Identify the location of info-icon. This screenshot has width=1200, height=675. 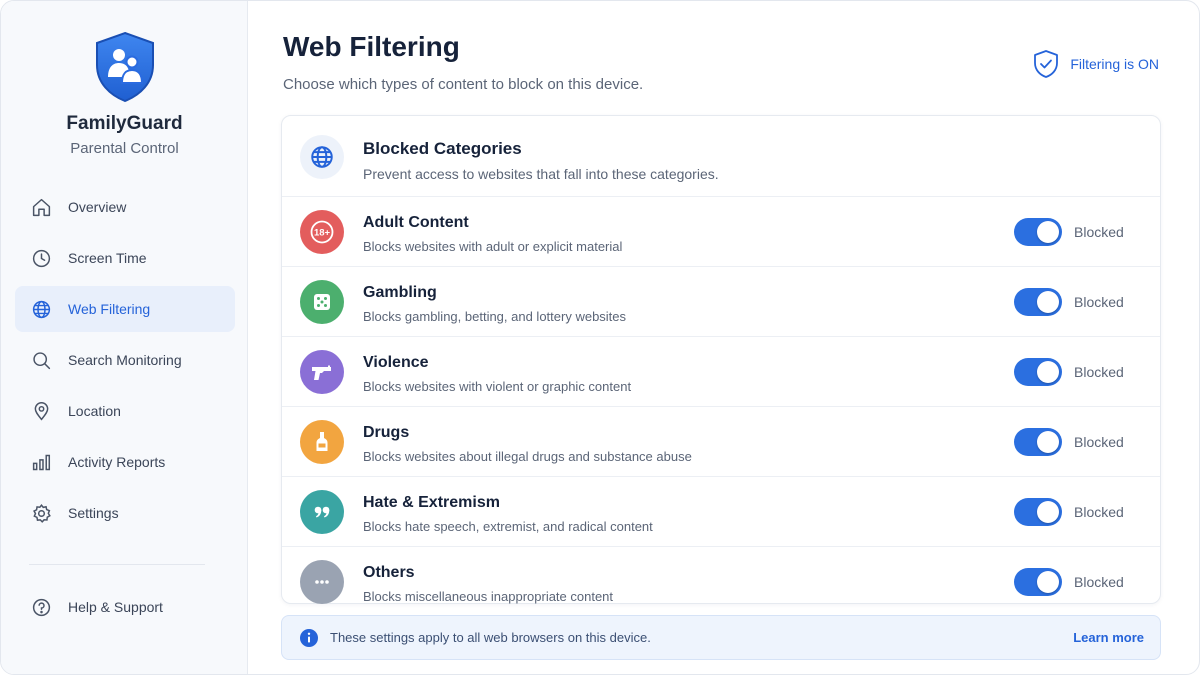
(309, 638).